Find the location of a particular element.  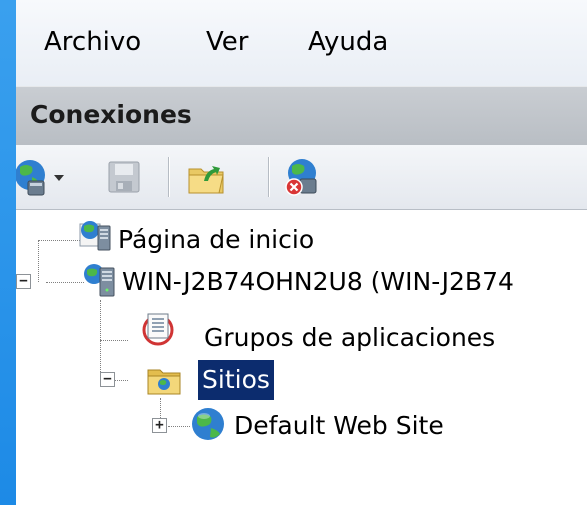

menu-ayuda: Ayuda is located at coordinates (348, 42).